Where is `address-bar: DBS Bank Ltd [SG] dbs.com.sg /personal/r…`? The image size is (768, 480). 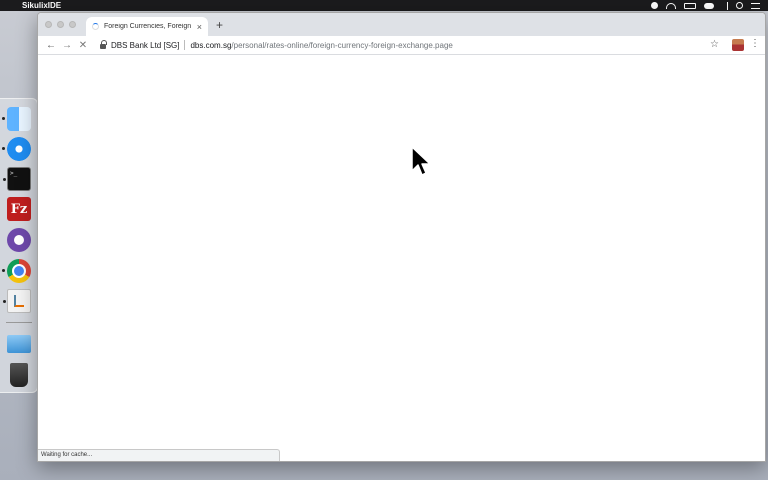
address-bar: DBS Bank Ltd [SG] dbs.com.sg /personal/r… is located at coordinates (415, 45).